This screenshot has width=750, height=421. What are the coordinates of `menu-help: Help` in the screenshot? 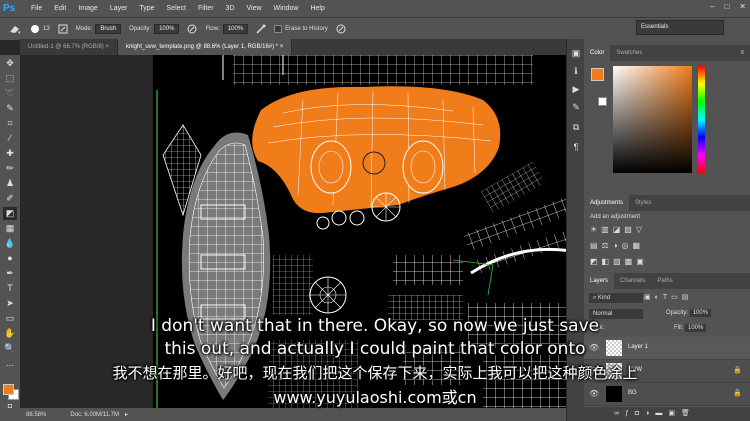 It's located at (317, 8).